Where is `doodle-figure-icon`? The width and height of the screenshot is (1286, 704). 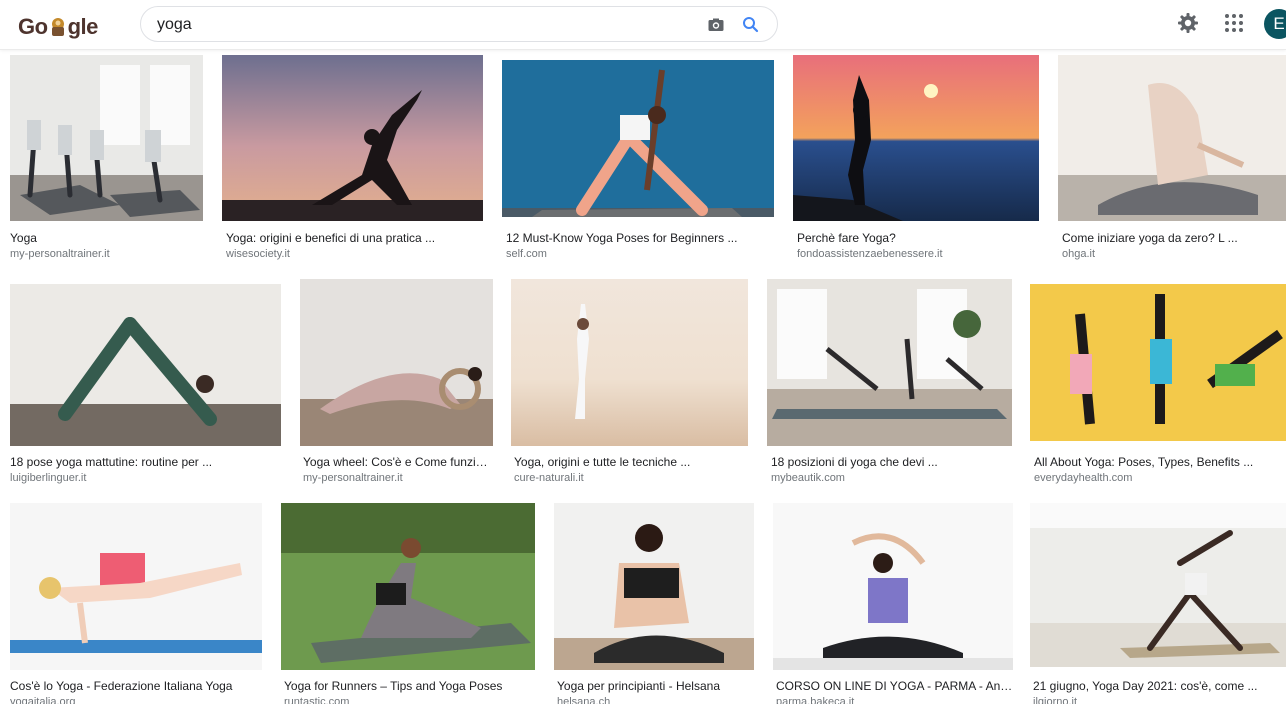 doodle-figure-icon is located at coordinates (57, 27).